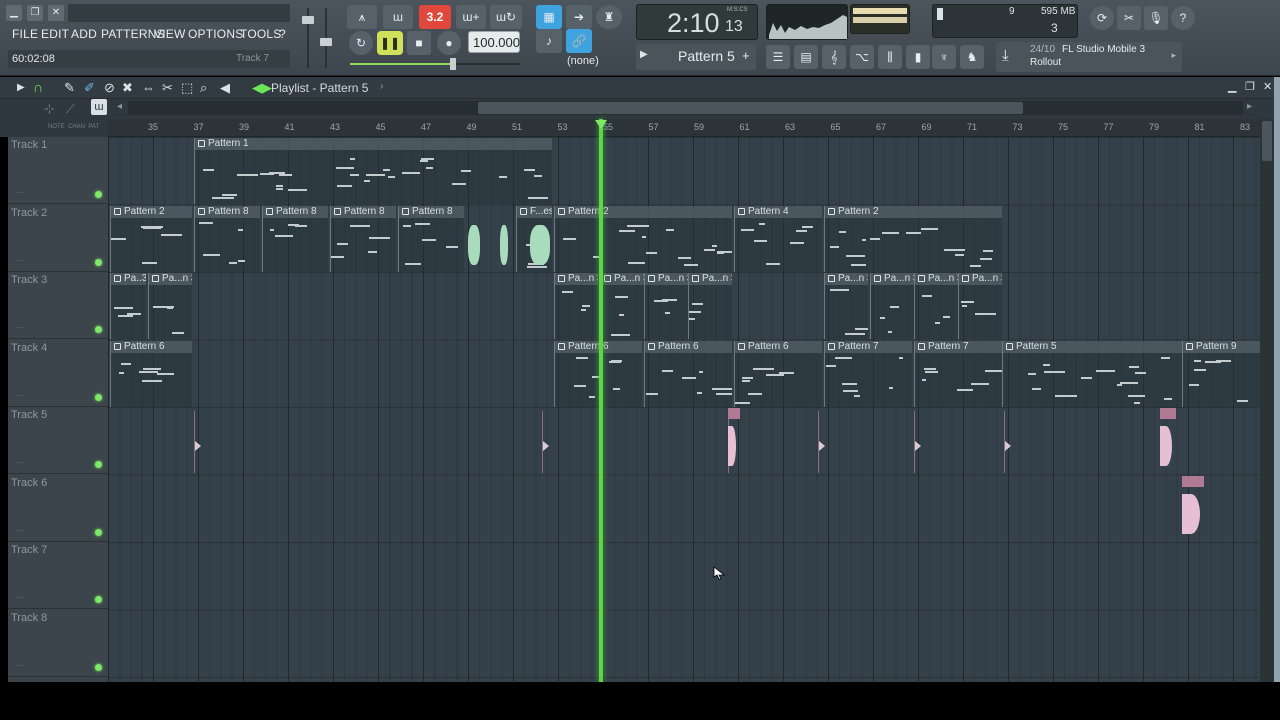 This screenshot has width=1280, height=720. I want to click on chevron-right-icon: ▸, so click(1173, 55).